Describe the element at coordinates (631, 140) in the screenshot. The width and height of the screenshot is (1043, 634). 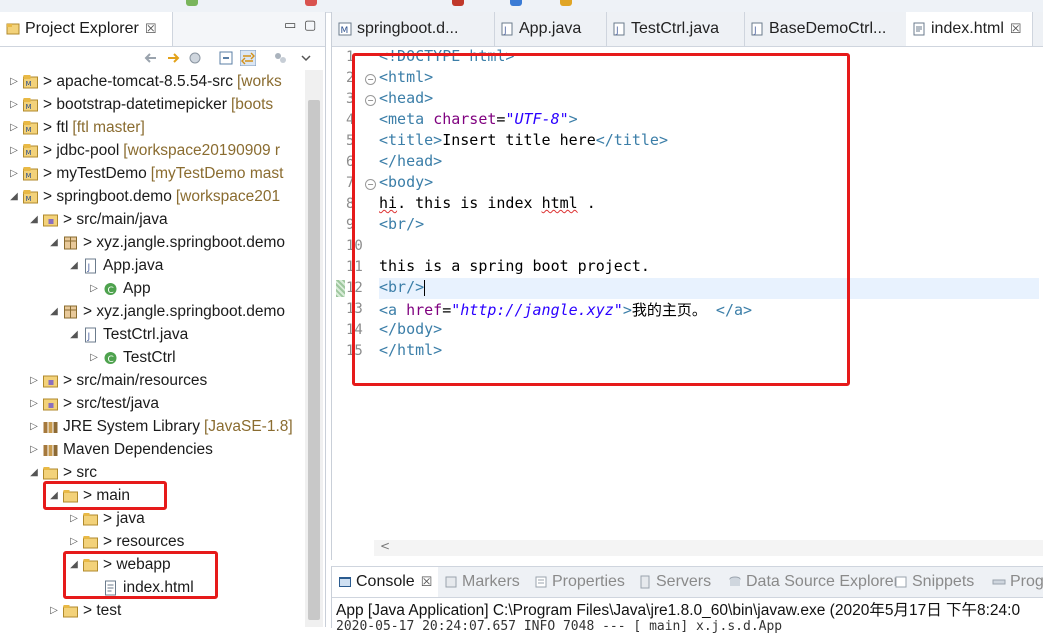
I see `tag-token: </title>` at that location.